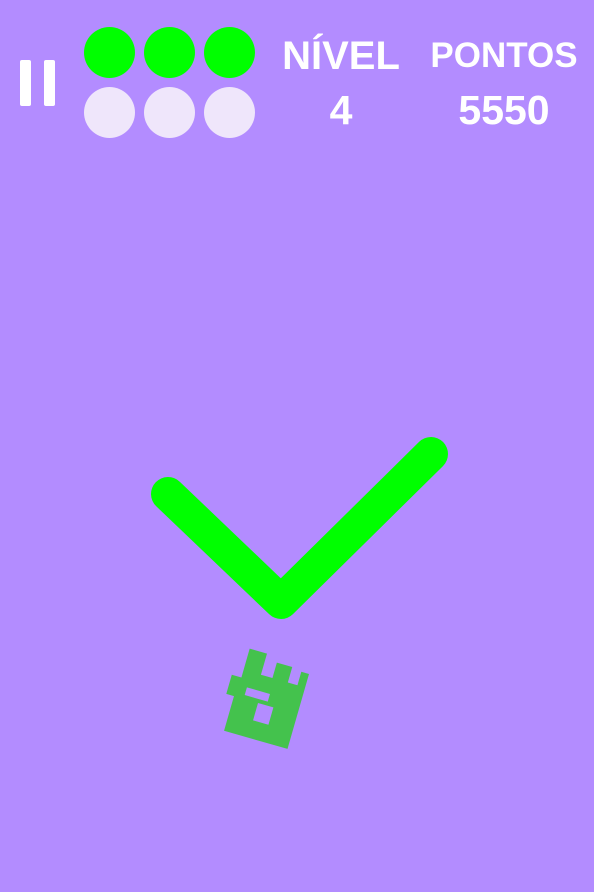 This screenshot has width=594, height=892. Describe the element at coordinates (299, 528) in the screenshot. I see `checkmark-stroke` at that location.